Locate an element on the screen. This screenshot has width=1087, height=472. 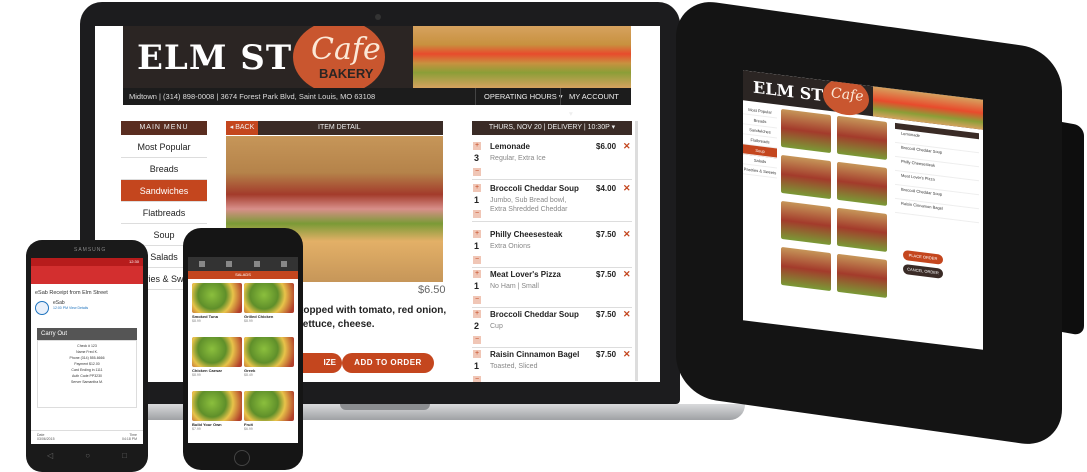
menu-item-most-popular: Most Popular is located at coordinates (164, 147).